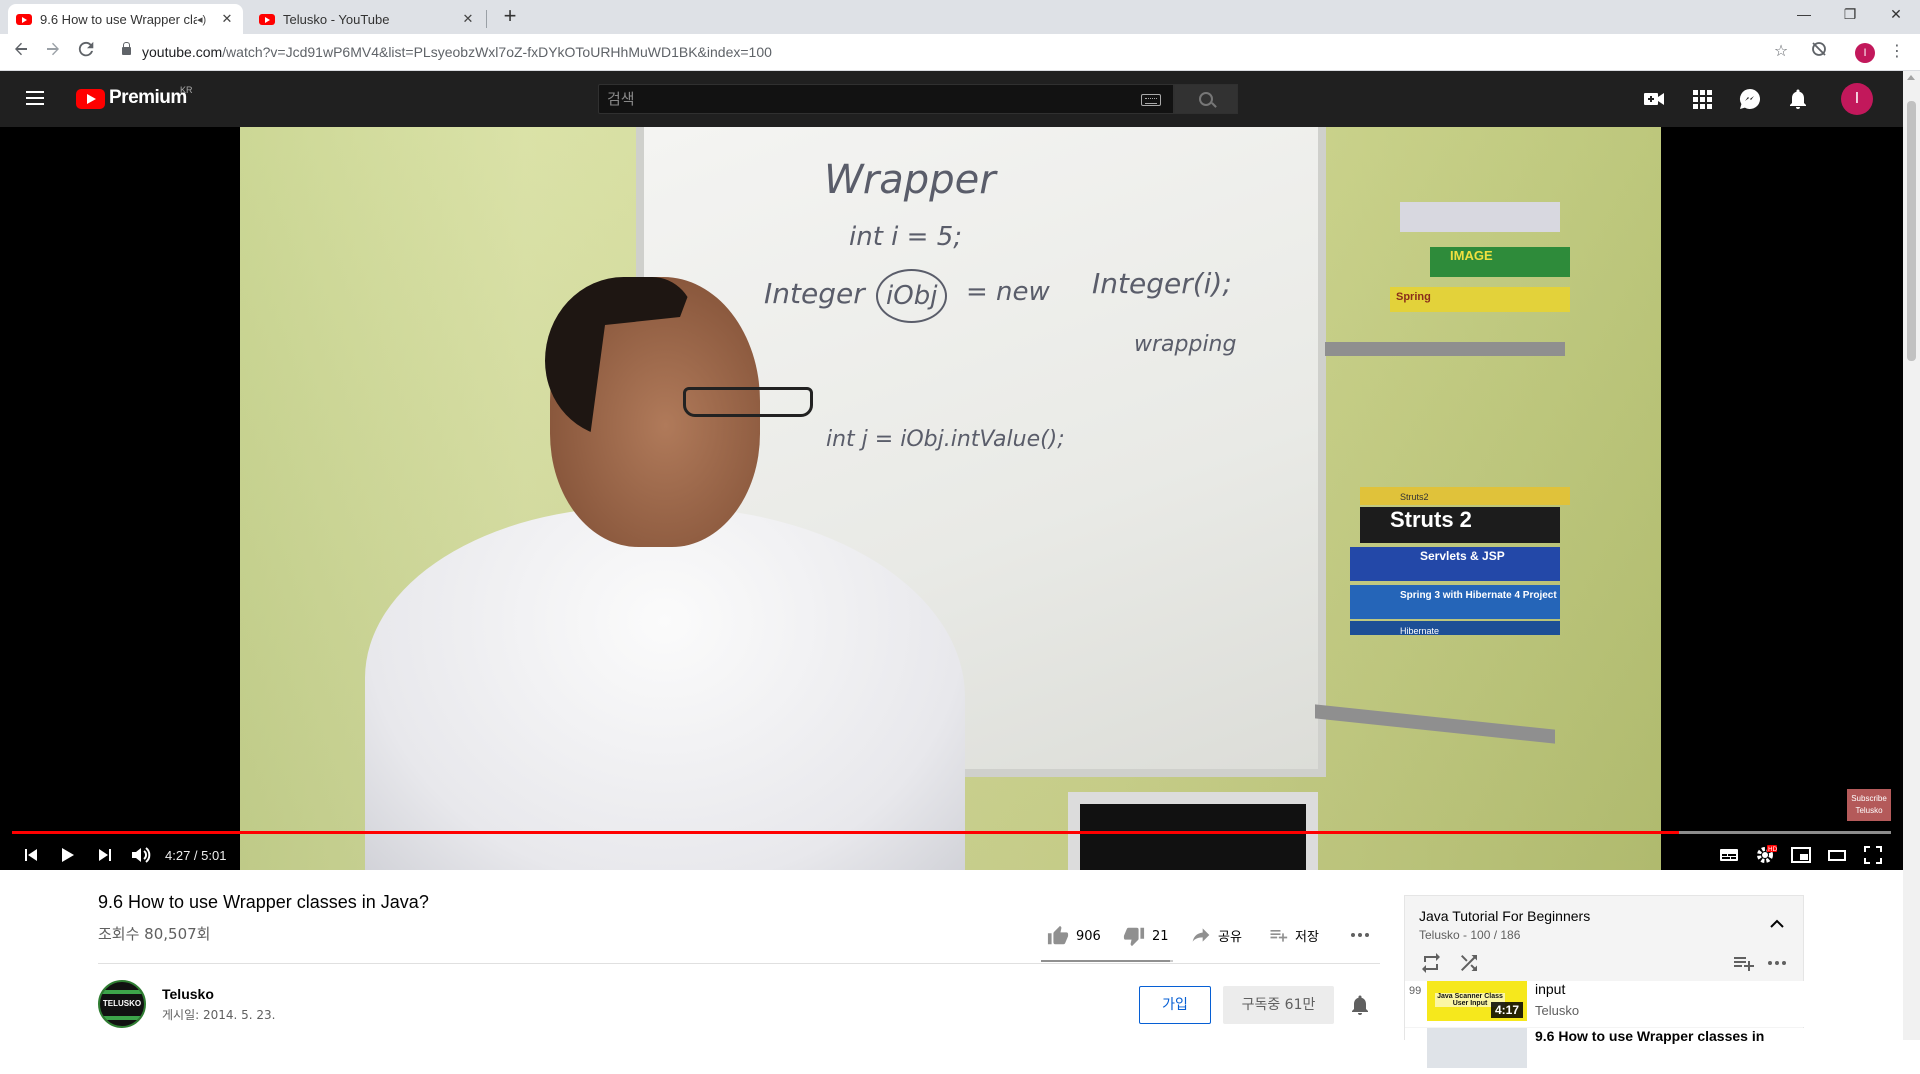 The width and height of the screenshot is (1920, 1074). Describe the element at coordinates (1278, 1005) in the screenshot. I see `subscribed-button: 구독중 61만` at that location.